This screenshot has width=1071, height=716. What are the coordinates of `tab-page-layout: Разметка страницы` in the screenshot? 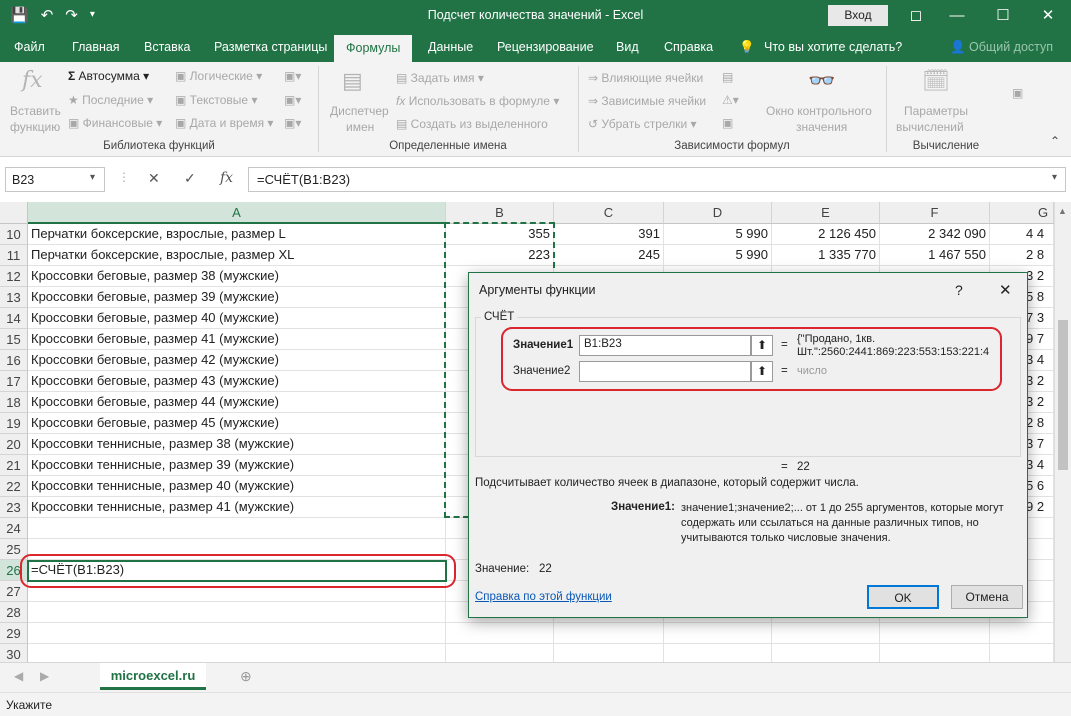 It's located at (270, 47).